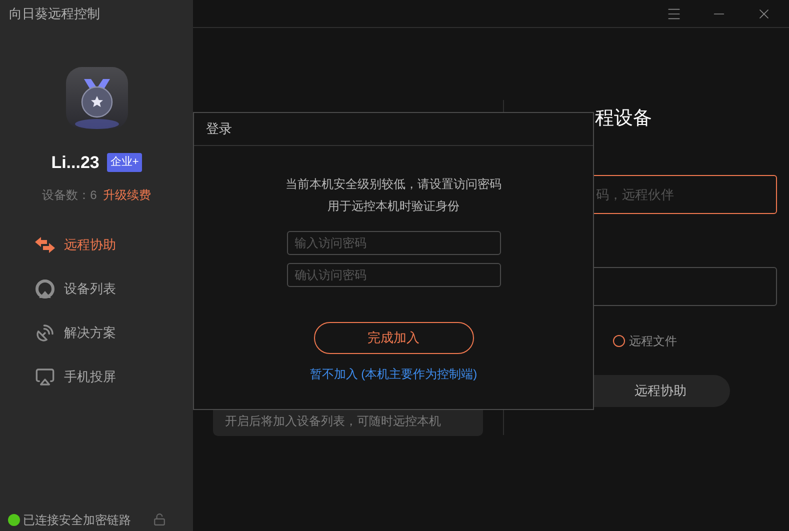 The width and height of the screenshot is (789, 531). What do you see at coordinates (54, 14) in the screenshot?
I see `window-title: 向日葵远程控制` at bounding box center [54, 14].